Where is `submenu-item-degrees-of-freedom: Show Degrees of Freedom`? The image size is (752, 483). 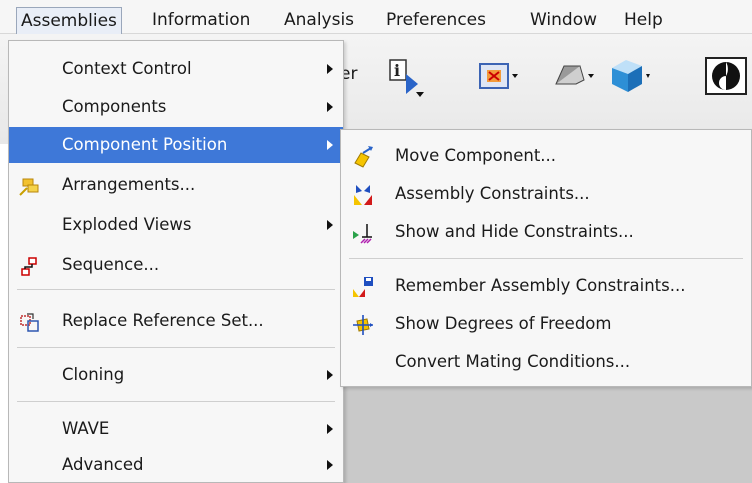 submenu-item-degrees-of-freedom: Show Degrees of Freedom is located at coordinates (546, 324).